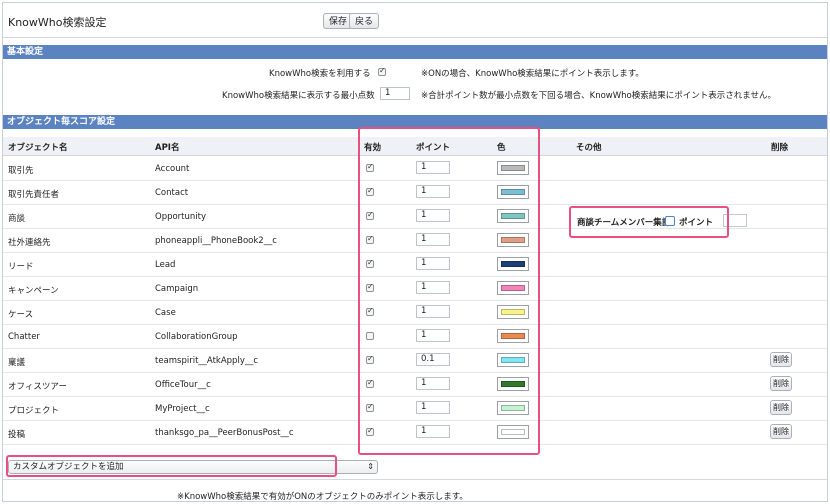 Image resolution: width=830 pixels, height=504 pixels. What do you see at coordinates (364, 21) in the screenshot?
I see `back-button: 戻る` at bounding box center [364, 21].